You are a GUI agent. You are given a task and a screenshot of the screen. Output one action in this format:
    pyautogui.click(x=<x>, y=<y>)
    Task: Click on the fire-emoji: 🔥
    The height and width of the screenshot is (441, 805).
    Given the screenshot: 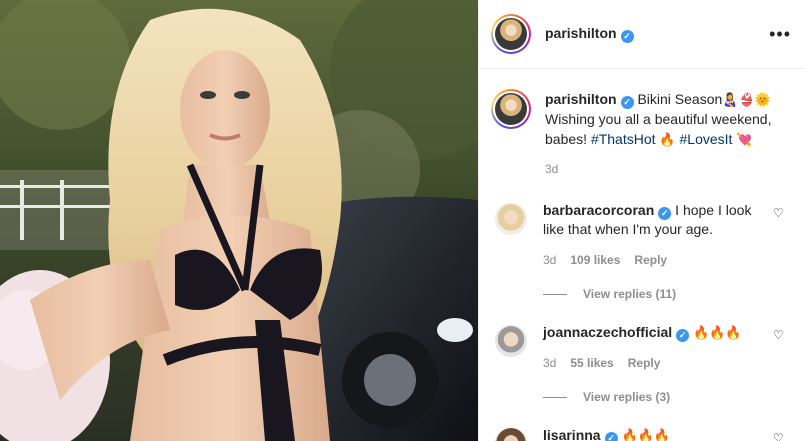 What is the action you would take?
    pyautogui.click(x=667, y=139)
    